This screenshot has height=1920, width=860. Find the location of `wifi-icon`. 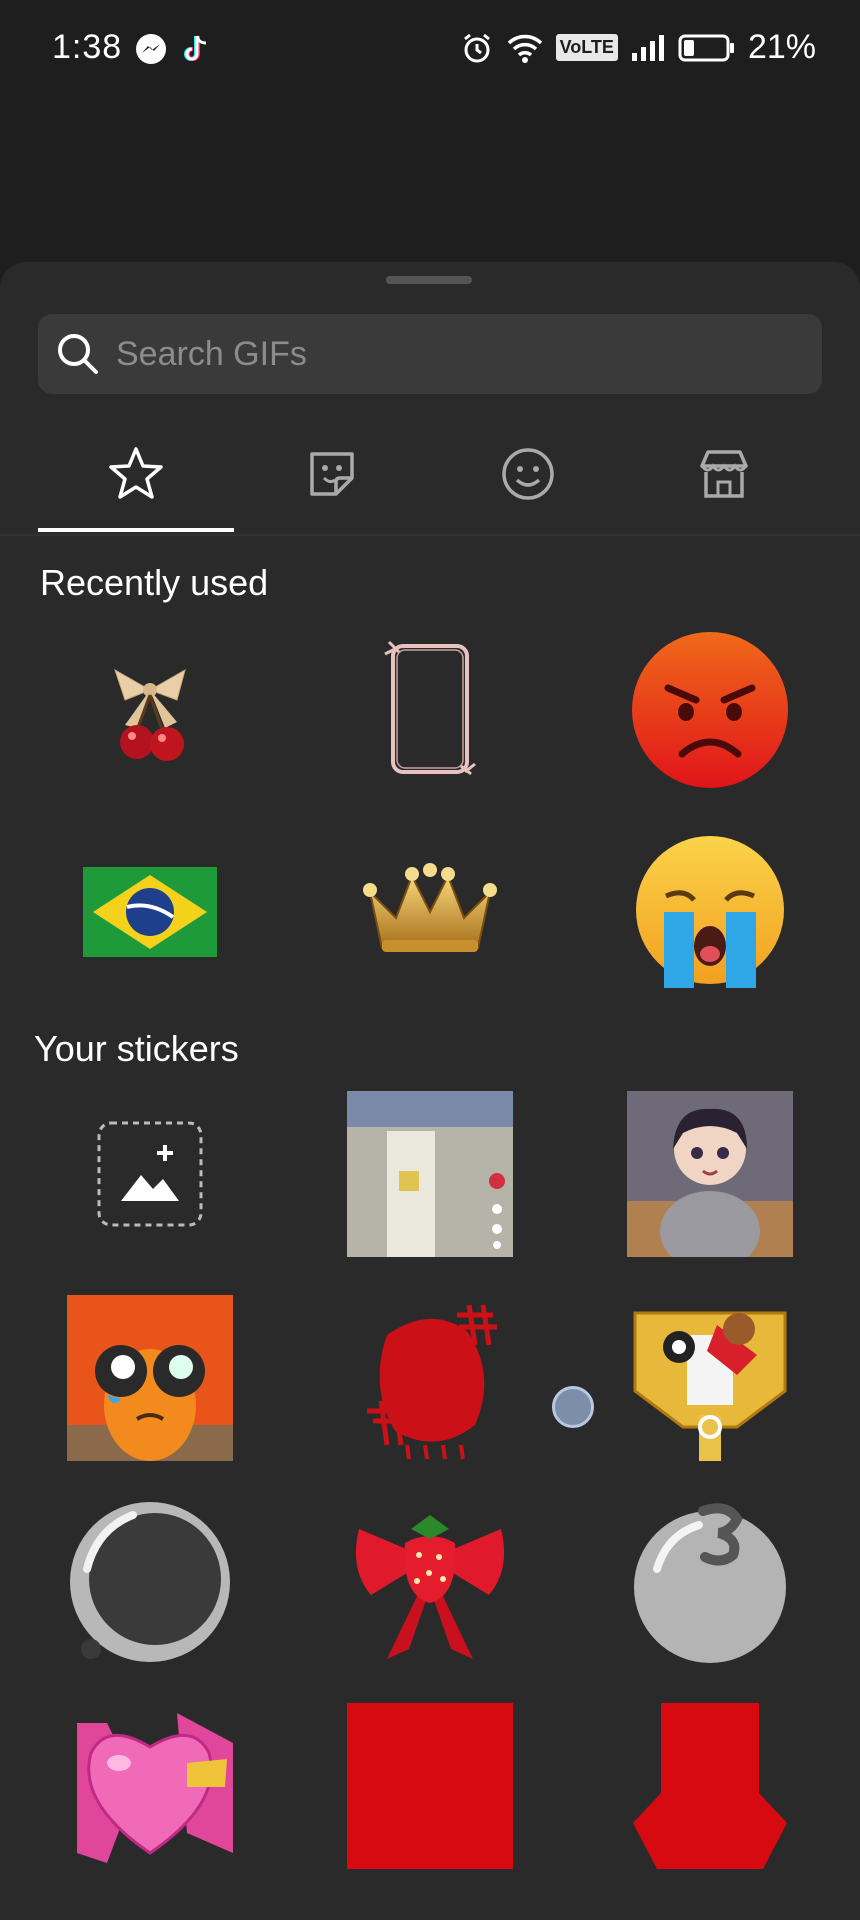

wifi-icon is located at coordinates (524, 48).